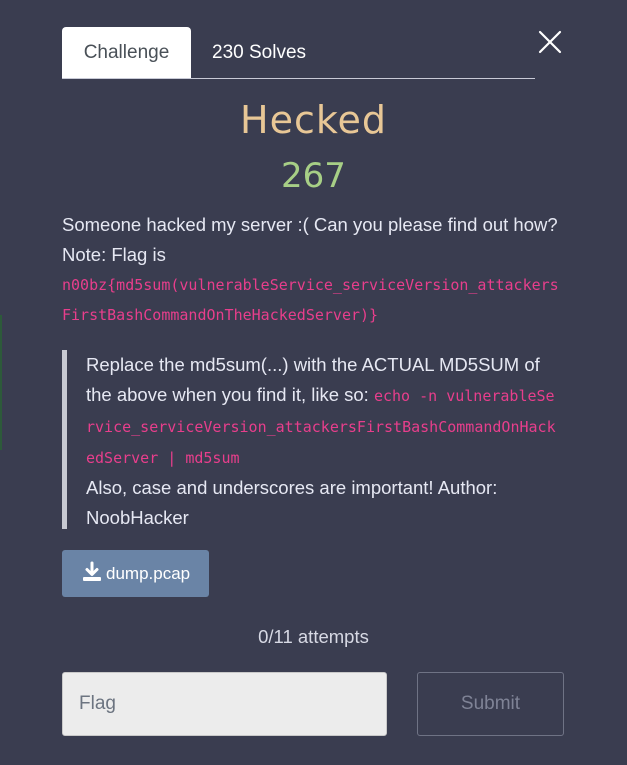 The image size is (627, 765). I want to click on close-icon, so click(550, 42).